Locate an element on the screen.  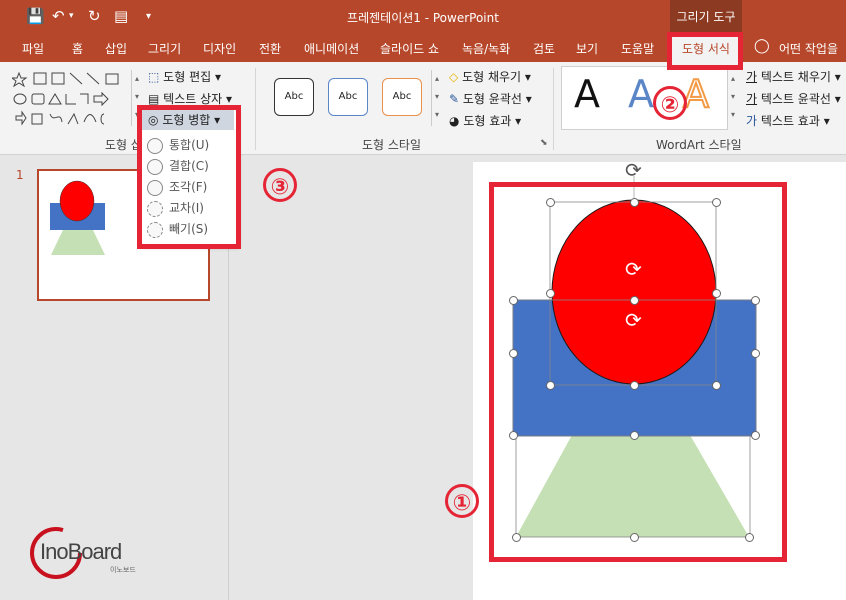
text-effects-label: 텍스트 효과 is located at coordinates (790, 121).